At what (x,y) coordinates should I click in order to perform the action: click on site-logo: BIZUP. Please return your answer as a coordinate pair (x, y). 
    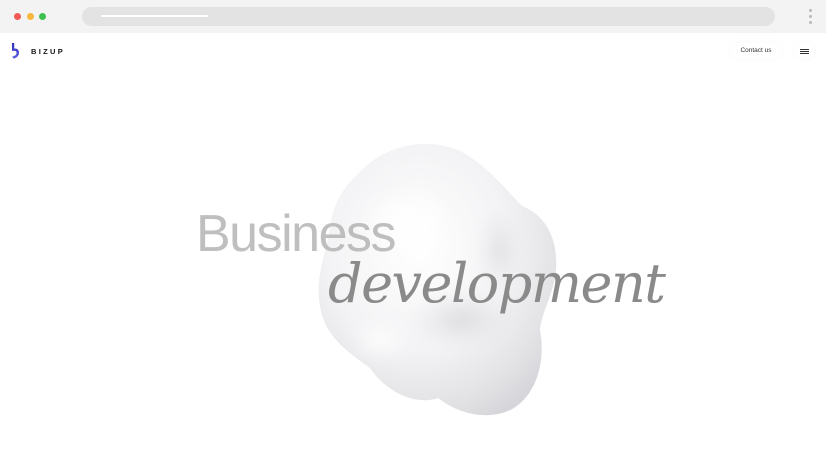
    Looking at the image, I should click on (38, 51).